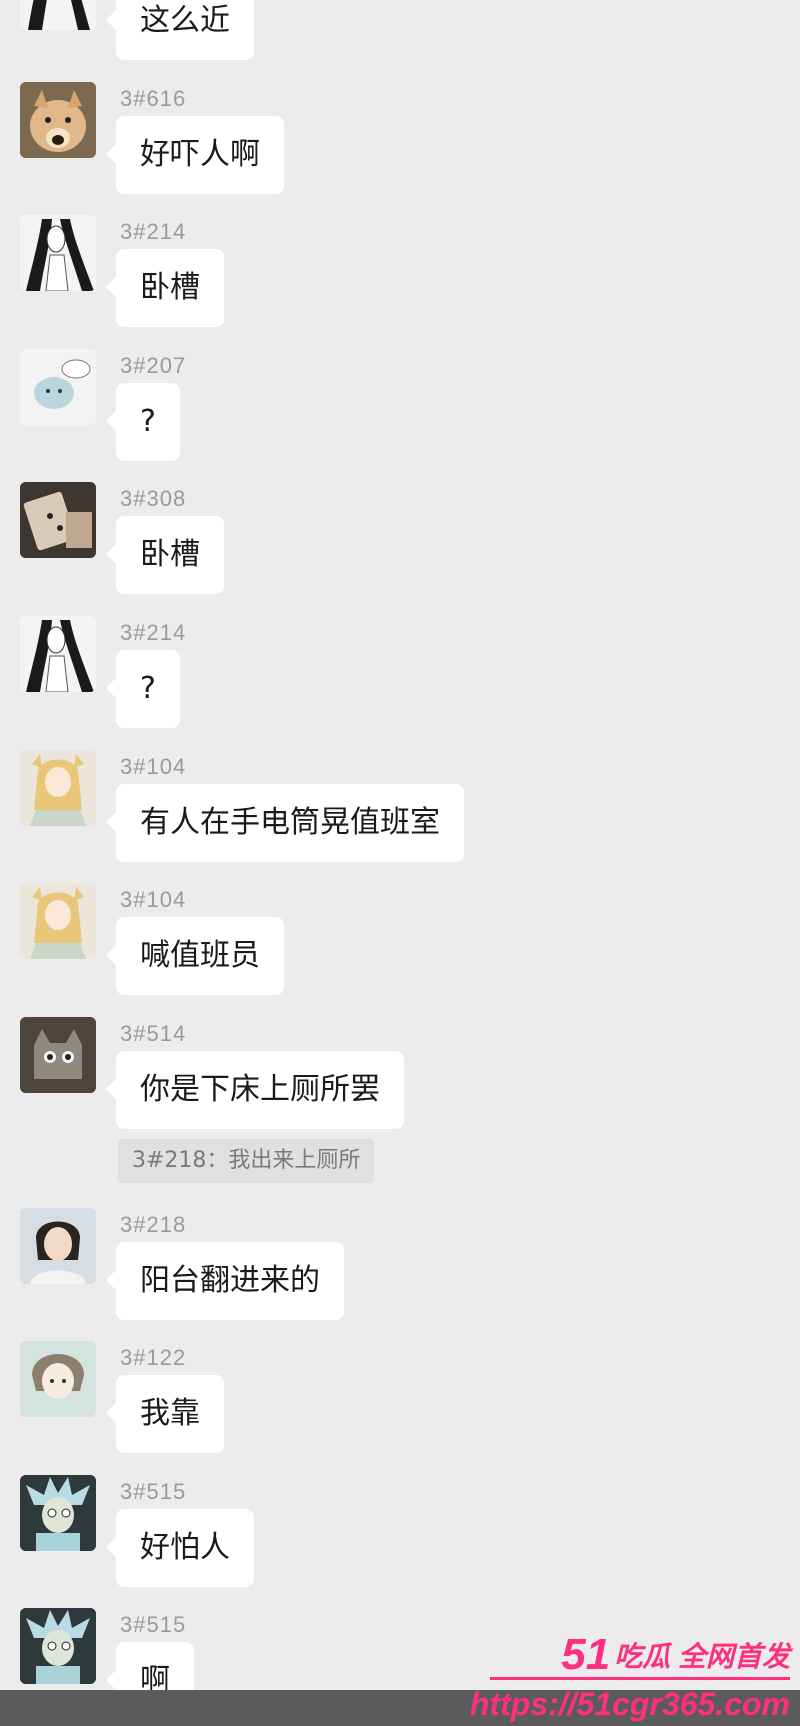 Image resolution: width=800 pixels, height=1726 pixels. What do you see at coordinates (153, 1033) in the screenshot?
I see `sender-id: 3#514` at bounding box center [153, 1033].